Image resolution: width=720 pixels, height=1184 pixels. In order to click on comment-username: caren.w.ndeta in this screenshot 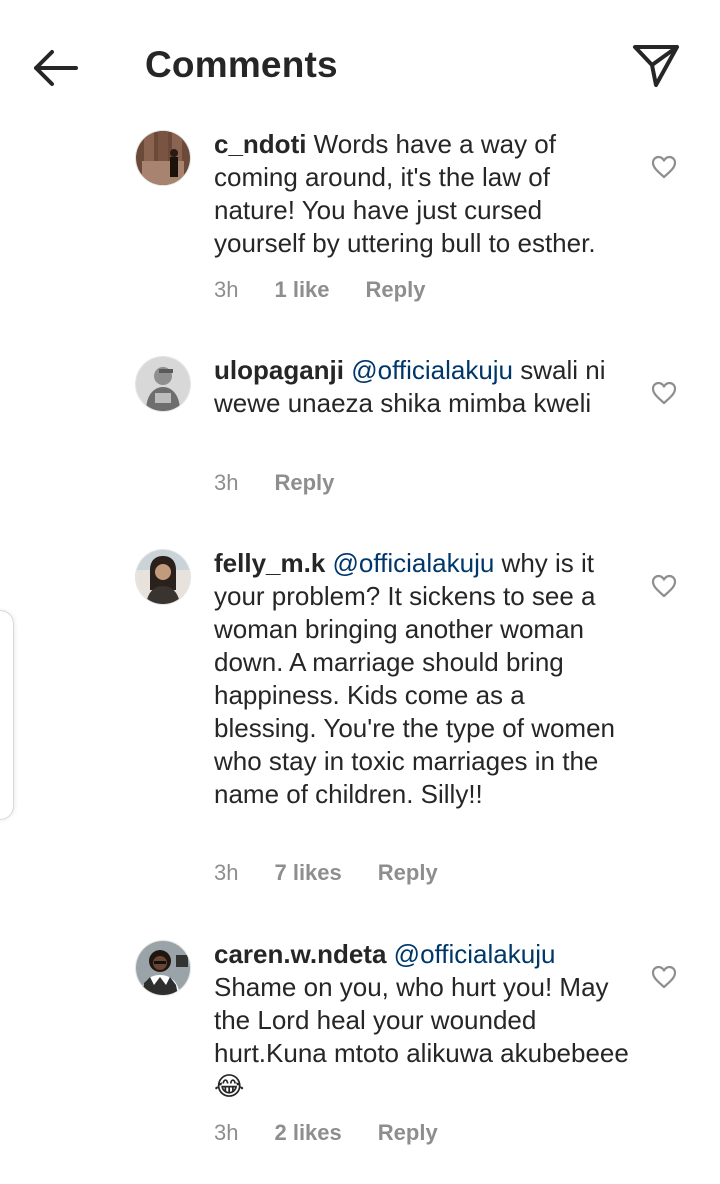, I will do `click(300, 954)`.